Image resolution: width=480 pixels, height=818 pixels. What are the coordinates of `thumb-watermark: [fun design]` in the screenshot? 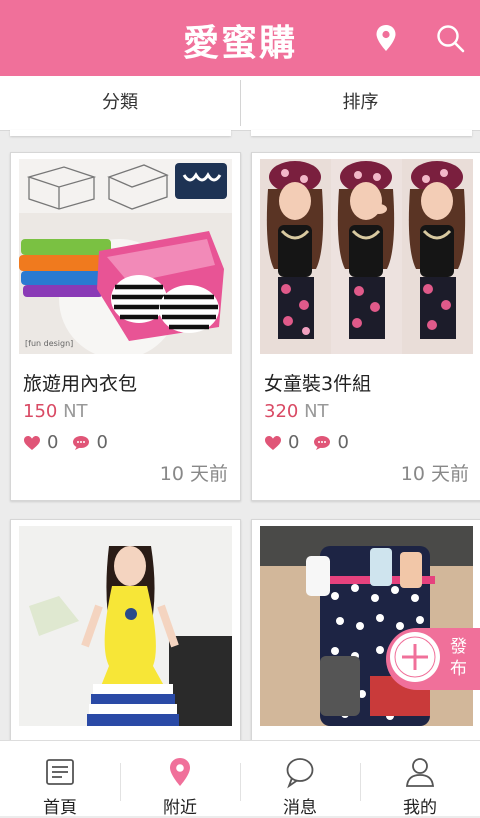 It's located at (49, 343).